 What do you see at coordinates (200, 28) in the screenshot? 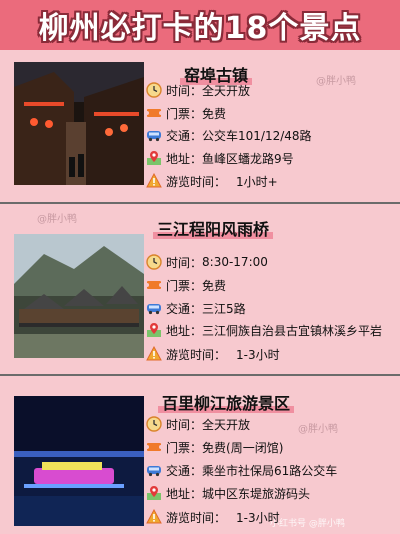
I see `page-title: 柳州必打卡的18个景点` at bounding box center [200, 28].